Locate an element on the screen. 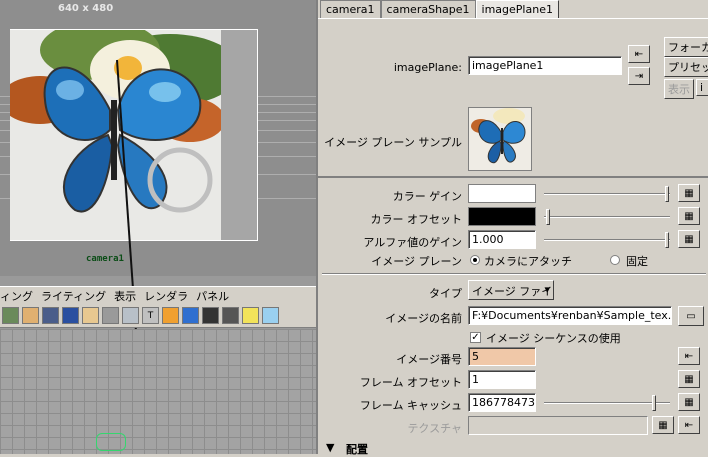  alpha-gain-knob is located at coordinates (667, 240).